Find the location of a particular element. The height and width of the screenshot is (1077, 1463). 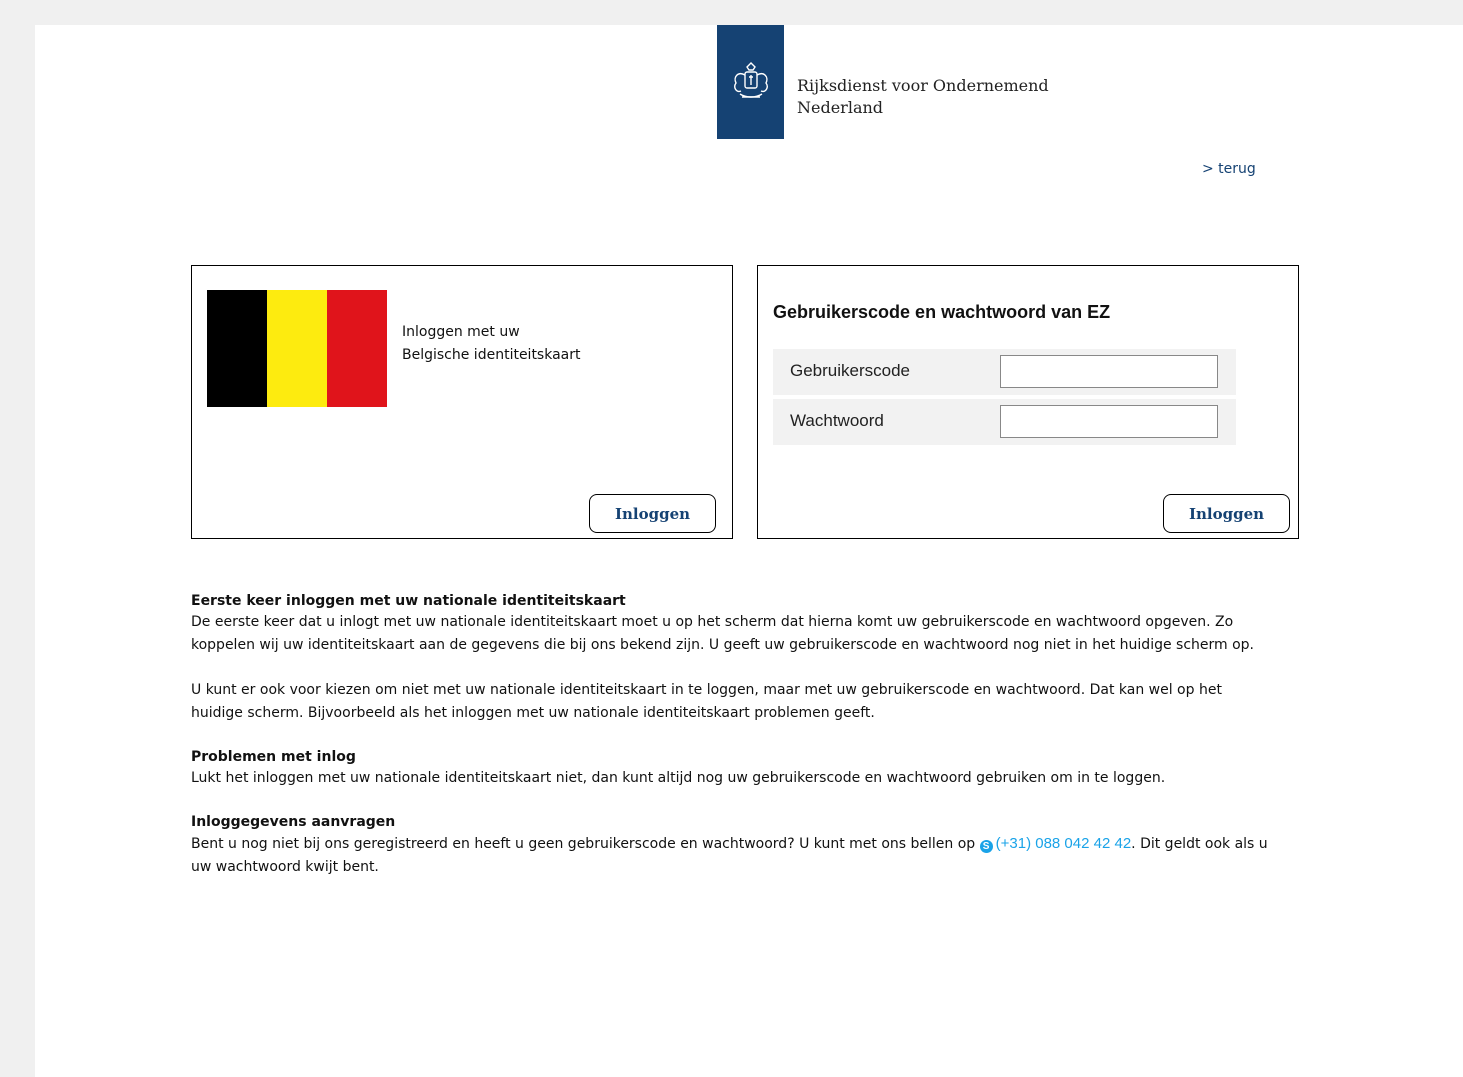

skype-icon: S is located at coordinates (986, 846).